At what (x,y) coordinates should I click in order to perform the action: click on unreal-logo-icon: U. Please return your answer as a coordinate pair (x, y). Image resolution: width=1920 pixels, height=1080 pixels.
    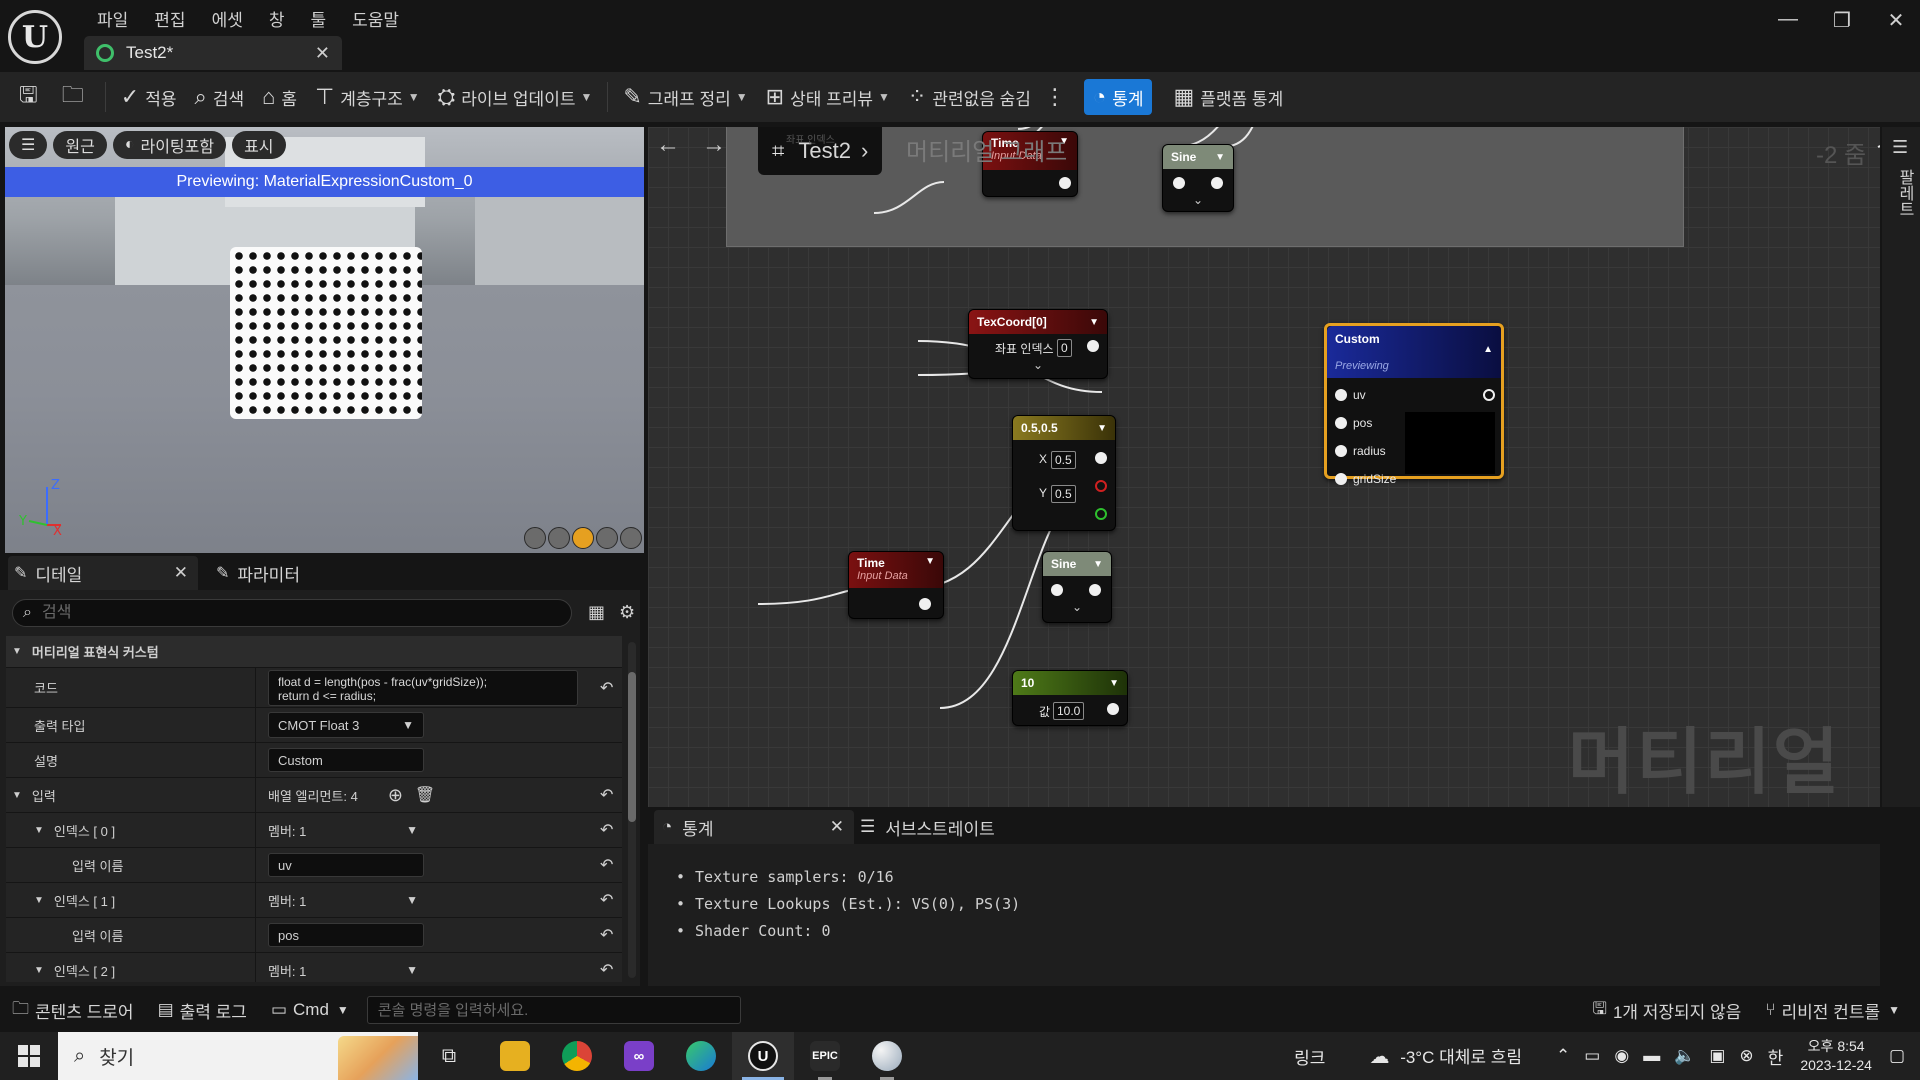
    Looking at the image, I should click on (35, 37).